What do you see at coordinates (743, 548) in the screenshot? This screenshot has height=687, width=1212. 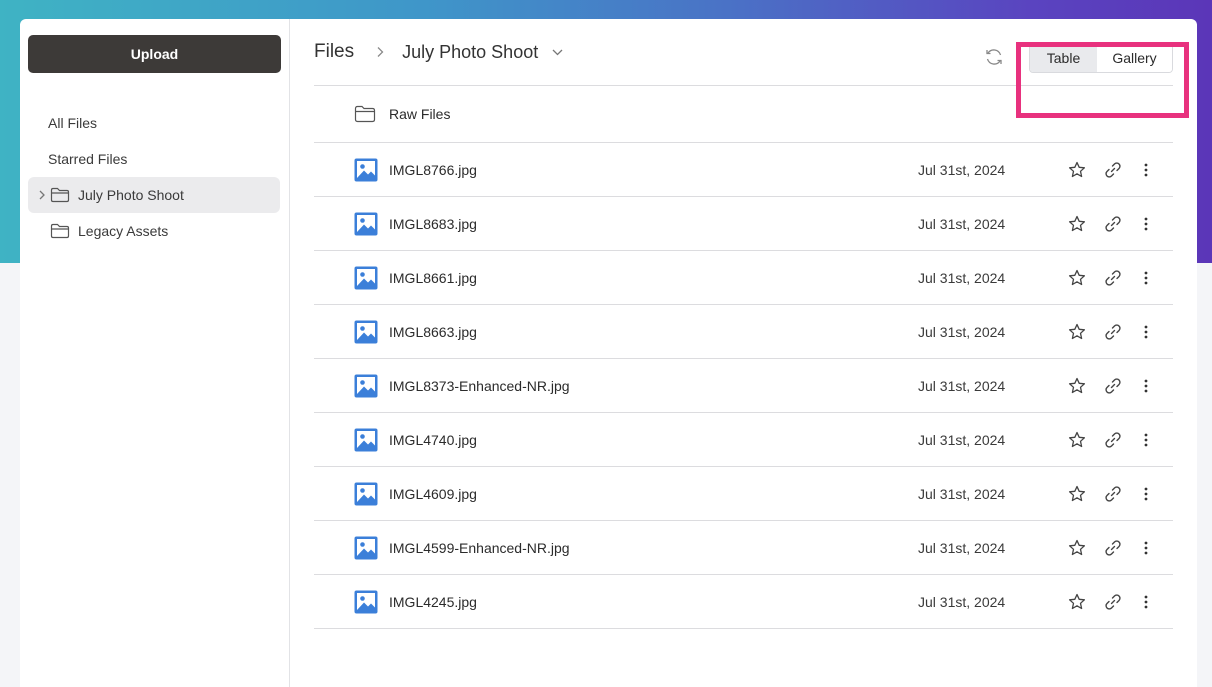 I see `file-row: IMGL4599-Enhanced-NR.jpg Jul 31st, 2024` at bounding box center [743, 548].